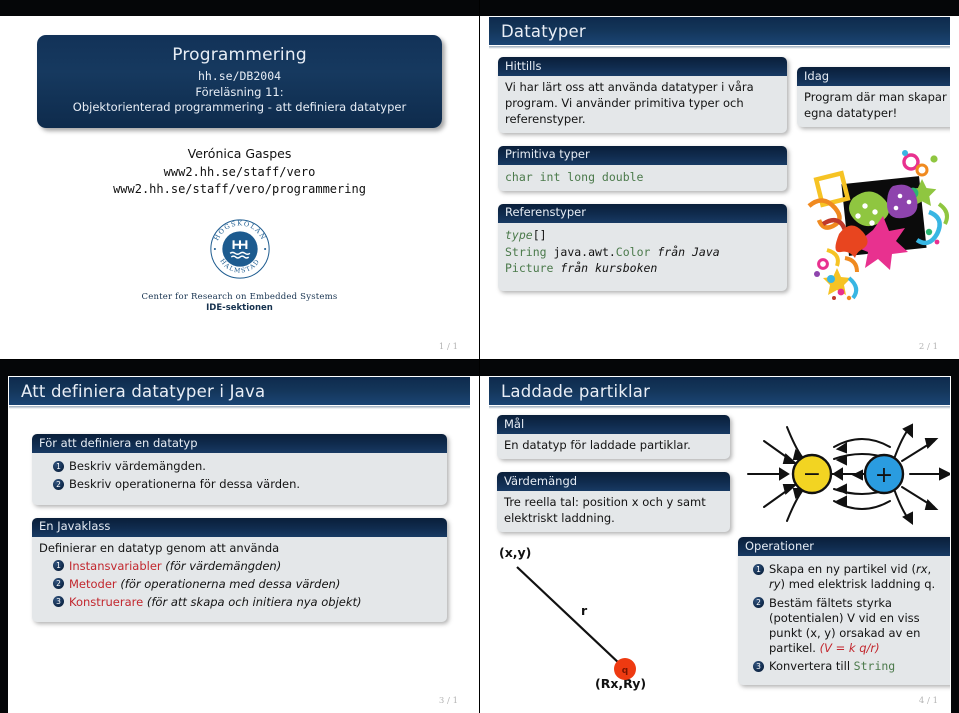  What do you see at coordinates (239, 527) in the screenshot?
I see `block-javaklass-title: En Javaklass` at bounding box center [239, 527].